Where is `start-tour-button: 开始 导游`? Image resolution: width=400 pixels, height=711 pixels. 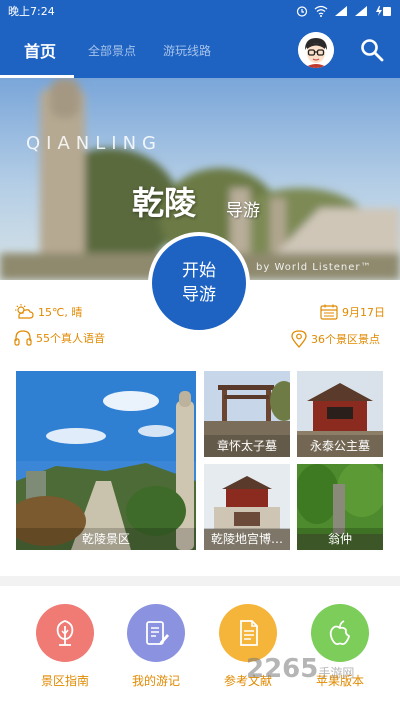 start-tour-button: 开始 导游 is located at coordinates (199, 283).